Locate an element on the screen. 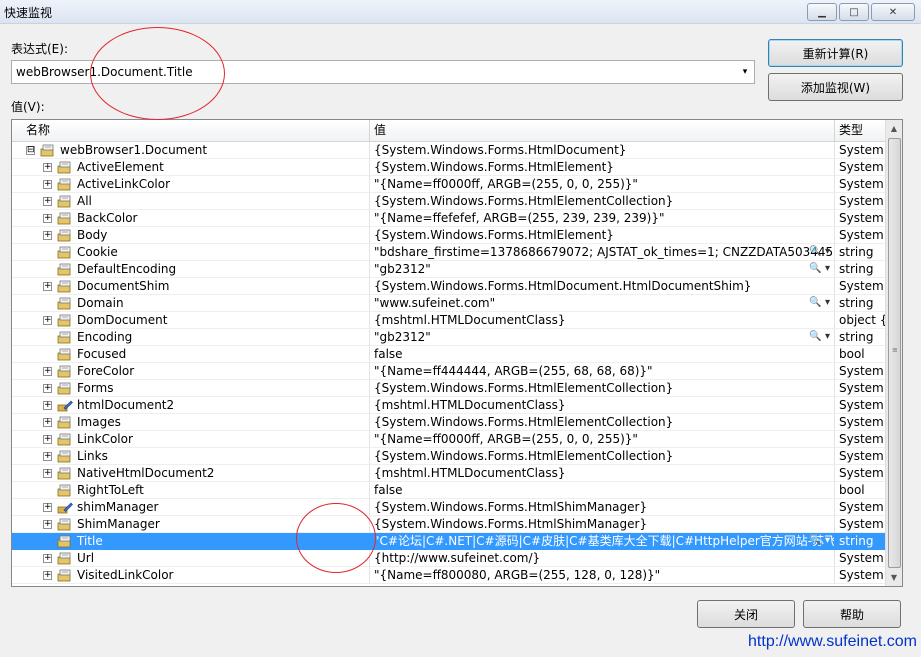 This screenshot has width=921, height=657. table-row: DefaultEncoding "gb2312" 🔍 ▾ string is located at coordinates (449, 269).